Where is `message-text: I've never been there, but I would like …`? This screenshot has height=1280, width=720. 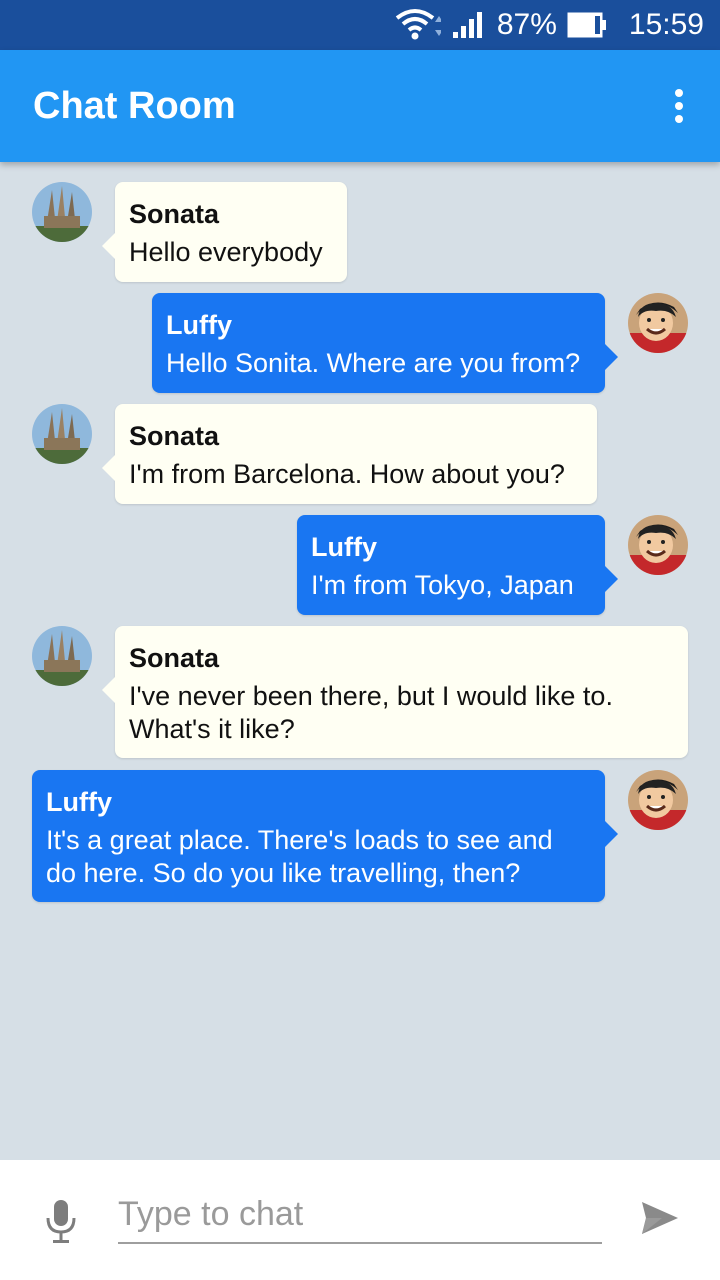 message-text: I've never been there, but I would like … is located at coordinates (371, 712).